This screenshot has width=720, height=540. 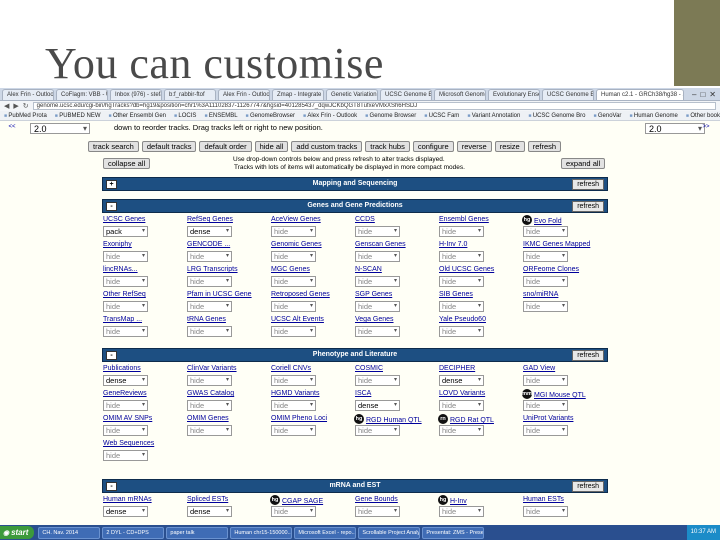 What do you see at coordinates (706, 127) in the screenshot?
I see `scroll-right-arrow: >>` at bounding box center [706, 127].